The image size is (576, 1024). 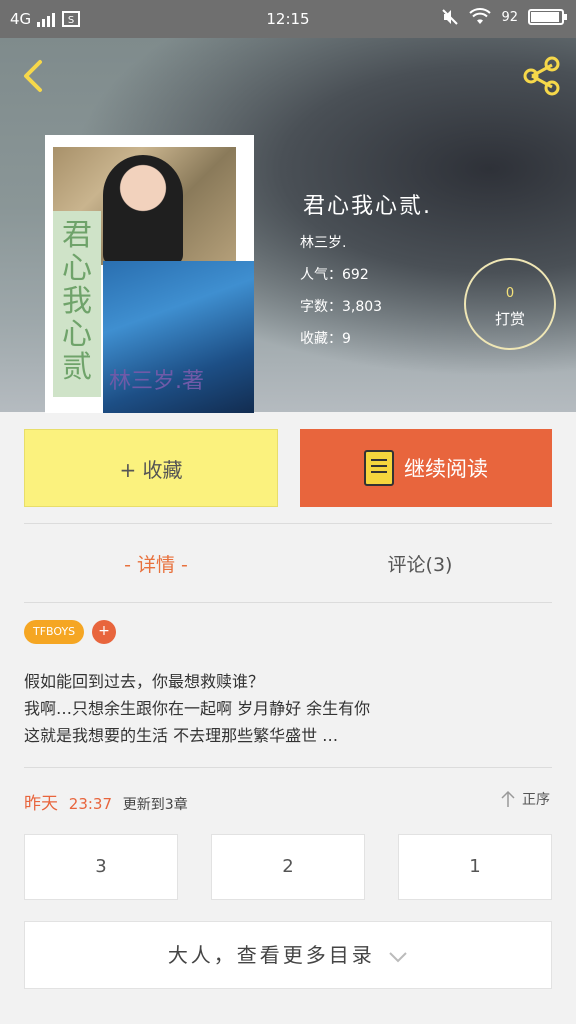 What do you see at coordinates (104, 632) in the screenshot?
I see `add-tag-button: +` at bounding box center [104, 632].